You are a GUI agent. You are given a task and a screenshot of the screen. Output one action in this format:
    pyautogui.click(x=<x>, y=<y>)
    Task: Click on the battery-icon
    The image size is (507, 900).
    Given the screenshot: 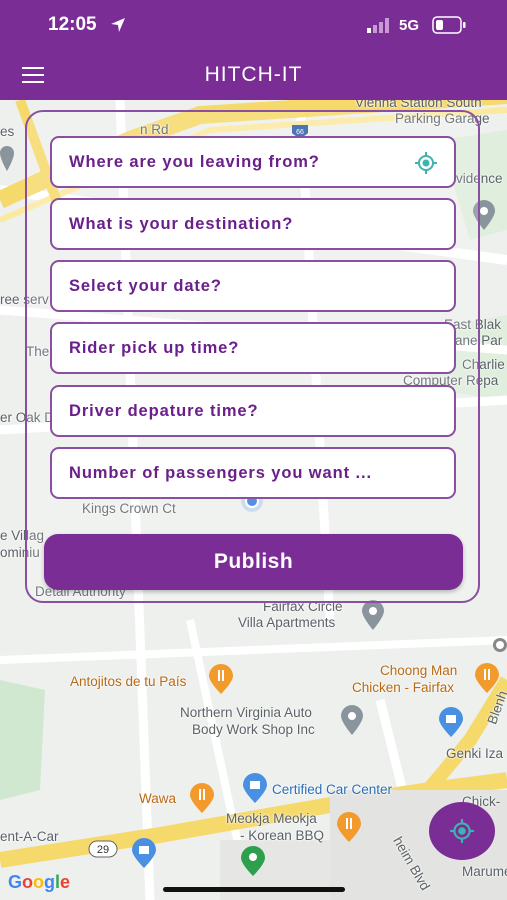 What is the action you would take?
    pyautogui.click(x=449, y=25)
    